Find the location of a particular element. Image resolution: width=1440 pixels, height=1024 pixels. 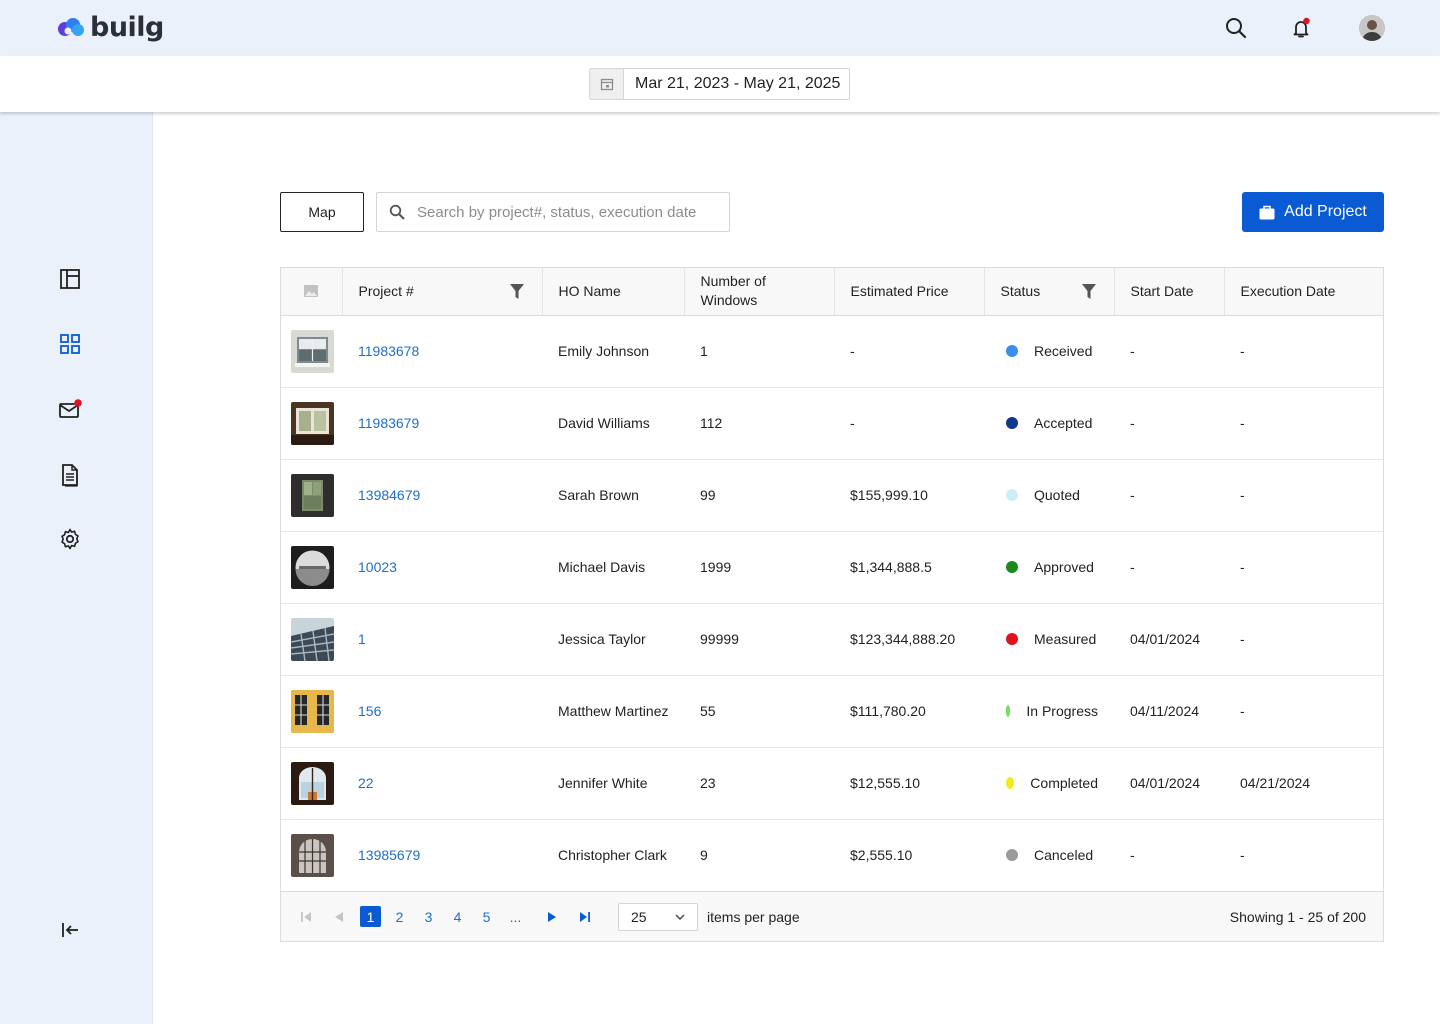

dashboard-grid-icon is located at coordinates (70, 344).